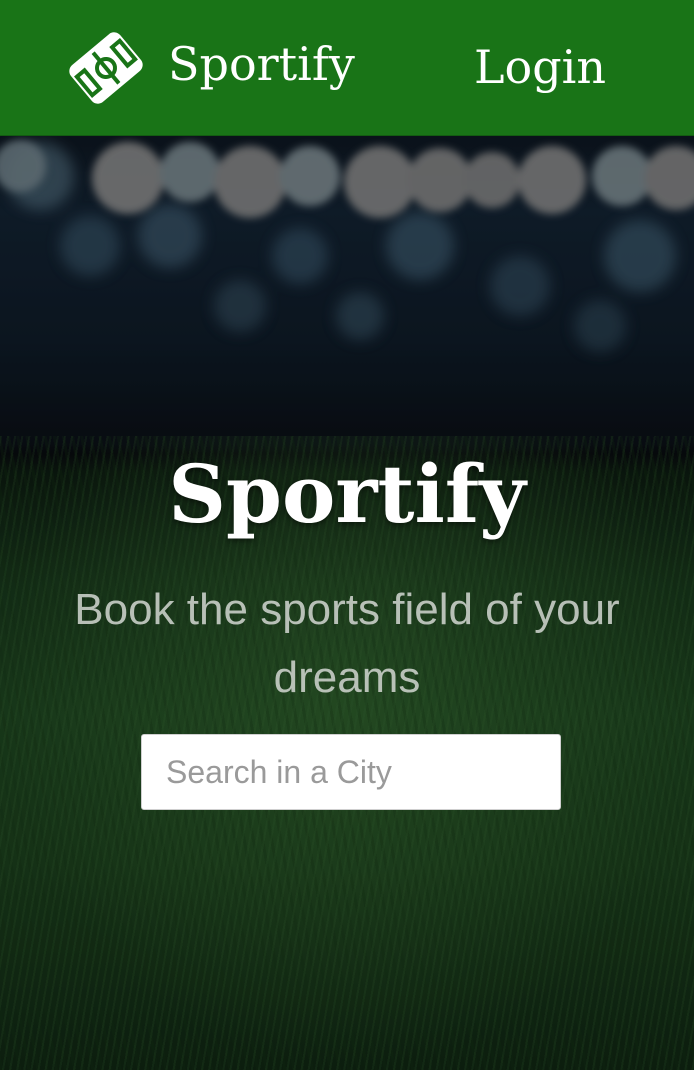 The width and height of the screenshot is (694, 1070). What do you see at coordinates (540, 67) in the screenshot?
I see `login-link: Login` at bounding box center [540, 67].